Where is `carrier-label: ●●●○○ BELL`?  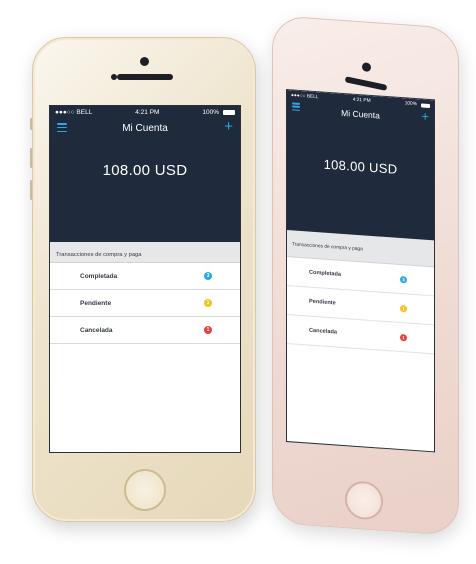
carrier-label: ●●●○○ BELL is located at coordinates (74, 112).